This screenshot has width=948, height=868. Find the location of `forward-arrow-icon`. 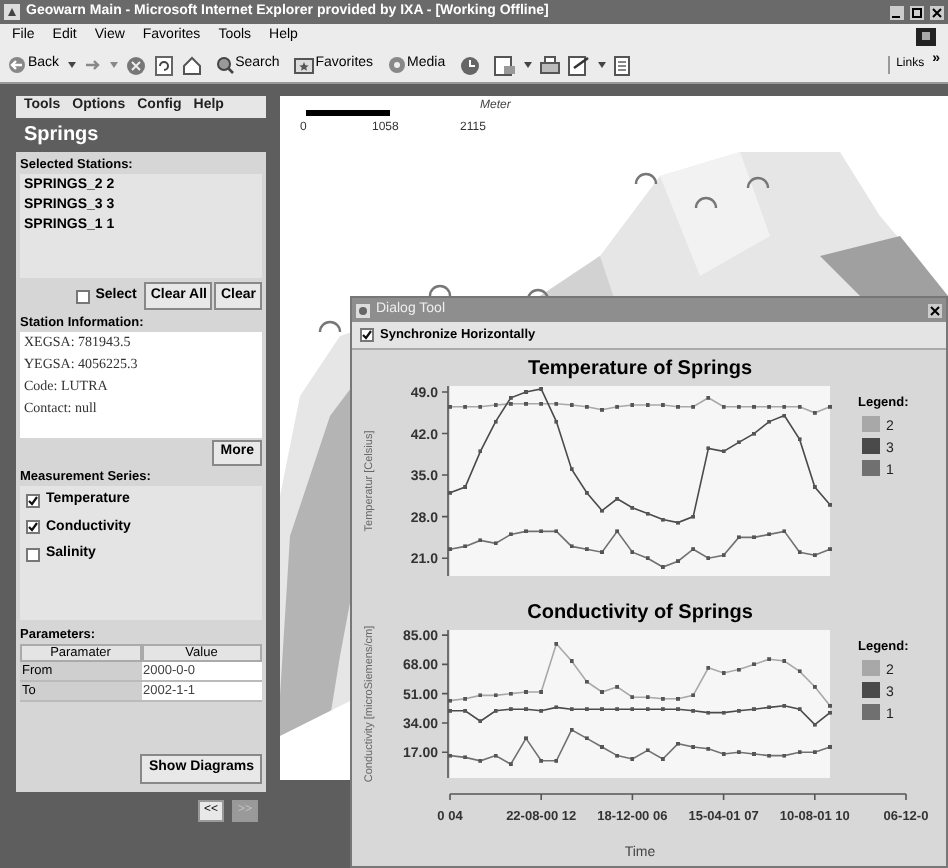

forward-arrow-icon is located at coordinates (92, 65).